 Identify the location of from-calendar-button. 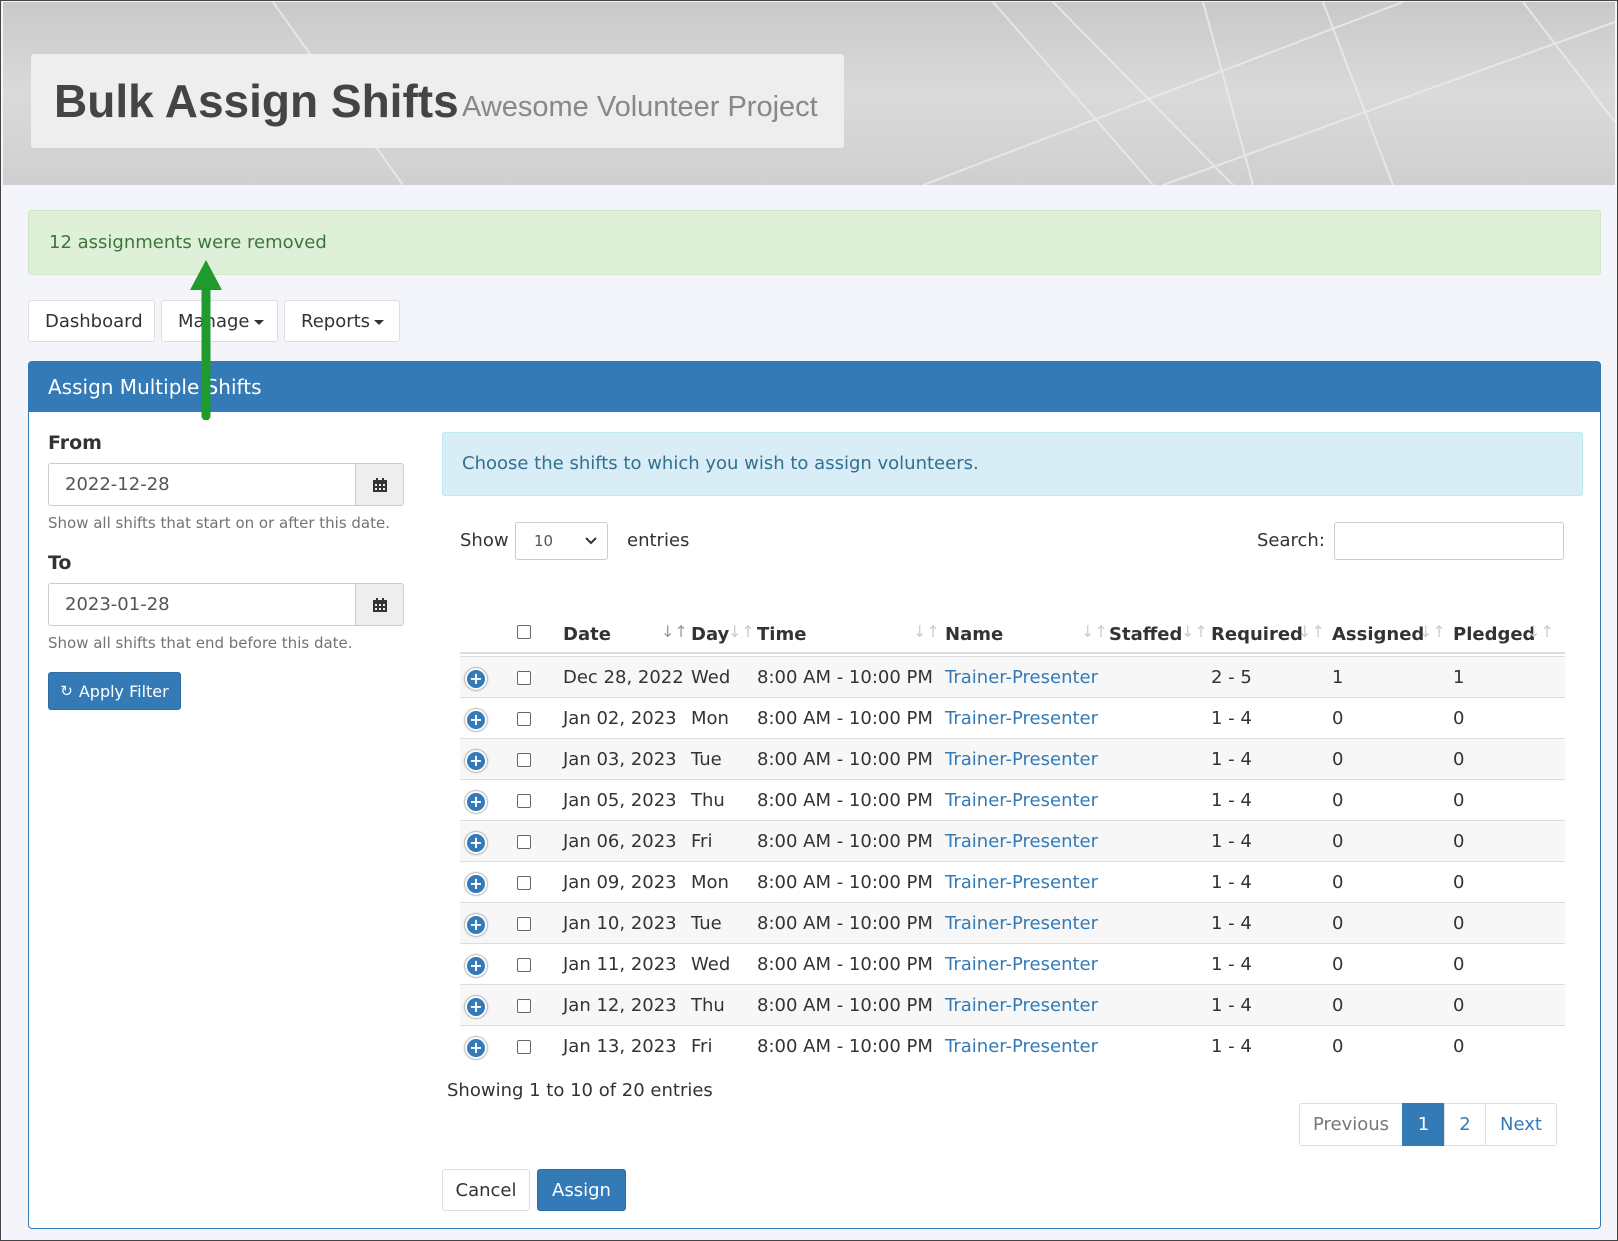
(379, 484).